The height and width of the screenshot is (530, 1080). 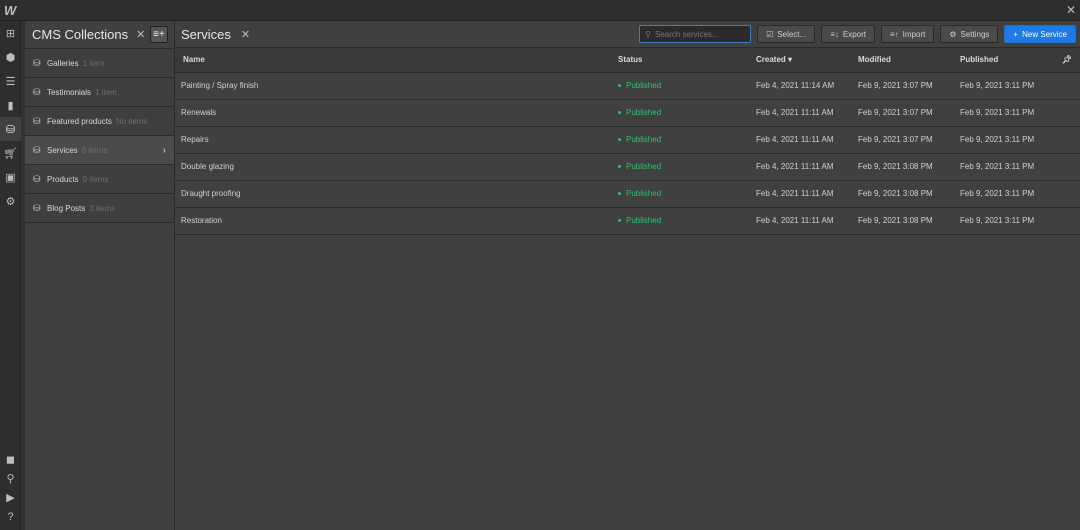 What do you see at coordinates (807, 86) in the screenshot?
I see `cell-created: Feb 4, 2021 11:14 AM` at bounding box center [807, 86].